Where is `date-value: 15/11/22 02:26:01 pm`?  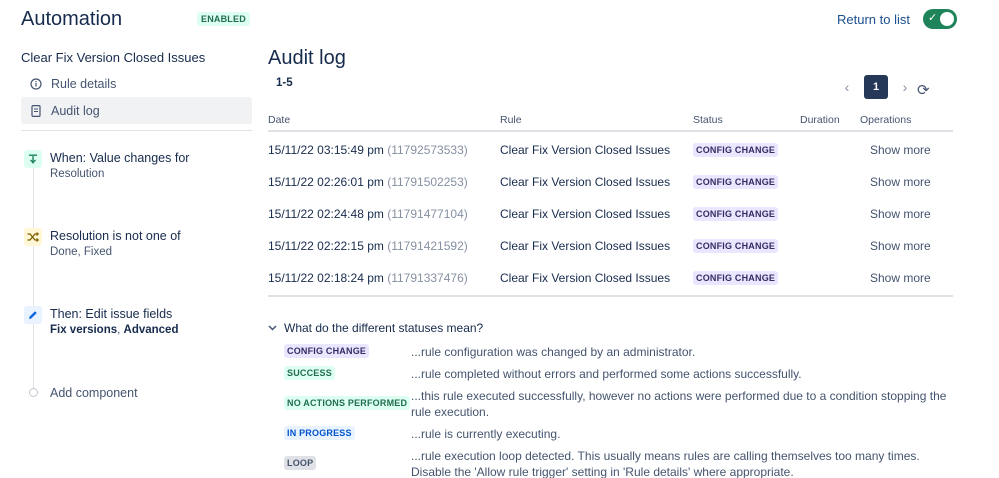 date-value: 15/11/22 02:26:01 pm is located at coordinates (326, 182).